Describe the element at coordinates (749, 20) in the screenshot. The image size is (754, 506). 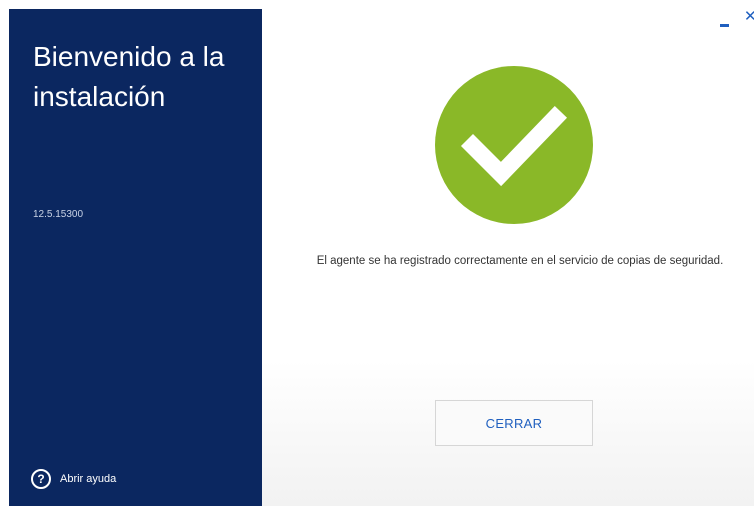
I see `close-icon: ✕` at that location.